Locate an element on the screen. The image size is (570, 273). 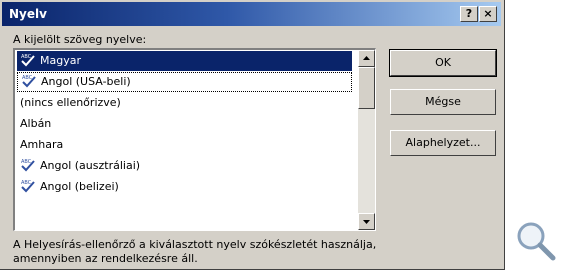
list-item: ABC Angol (belizei) is located at coordinates (185, 187).